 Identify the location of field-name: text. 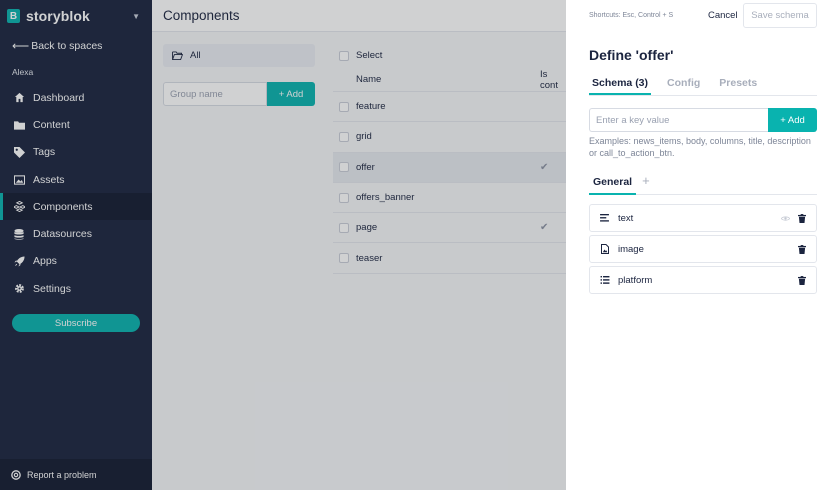
(626, 218).